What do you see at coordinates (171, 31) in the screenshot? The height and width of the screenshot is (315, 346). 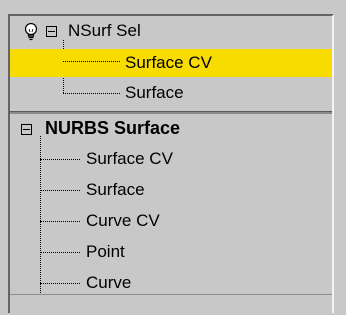 I see `nsurf-sel-header: NSurf Sel` at bounding box center [171, 31].